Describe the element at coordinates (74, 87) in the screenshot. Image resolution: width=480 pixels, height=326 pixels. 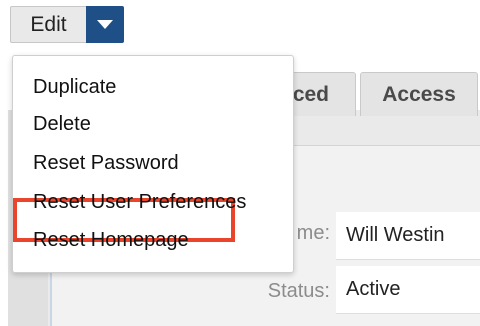
I see `menu-item-duplicate: Duplicate` at that location.